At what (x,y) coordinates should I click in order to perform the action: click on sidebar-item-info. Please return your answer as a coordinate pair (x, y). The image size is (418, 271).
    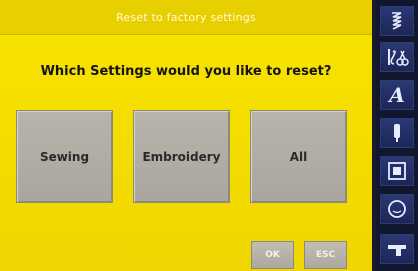
    Looking at the image, I should click on (397, 209).